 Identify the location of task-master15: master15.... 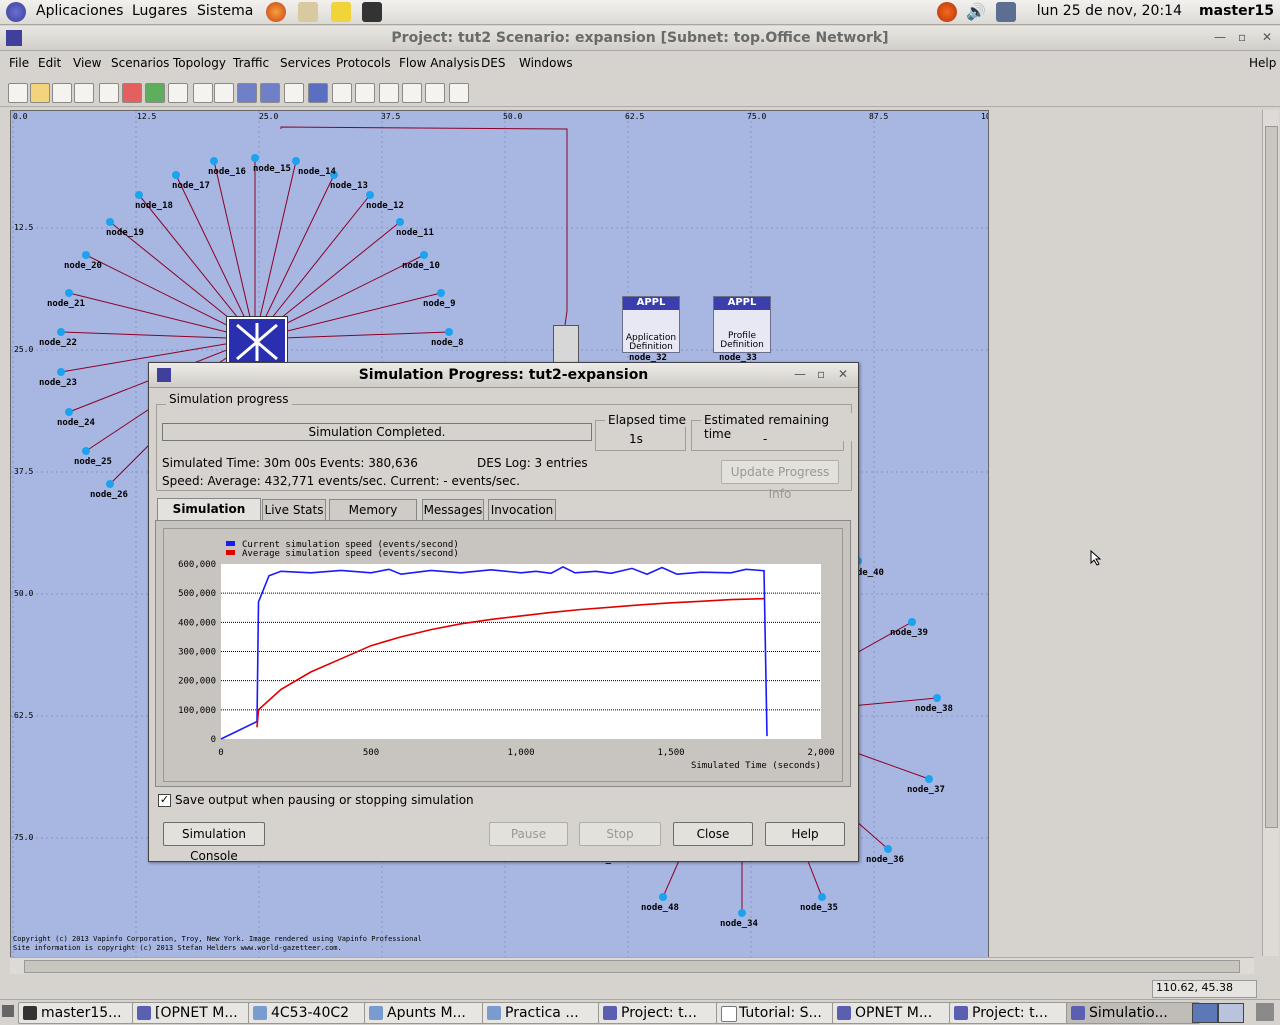
(82, 1013).